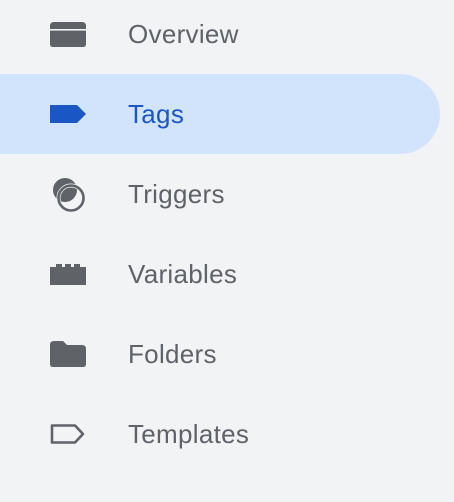 Image resolution: width=454 pixels, height=502 pixels. What do you see at coordinates (176, 194) in the screenshot?
I see `sidebar-item-label: Triggers` at bounding box center [176, 194].